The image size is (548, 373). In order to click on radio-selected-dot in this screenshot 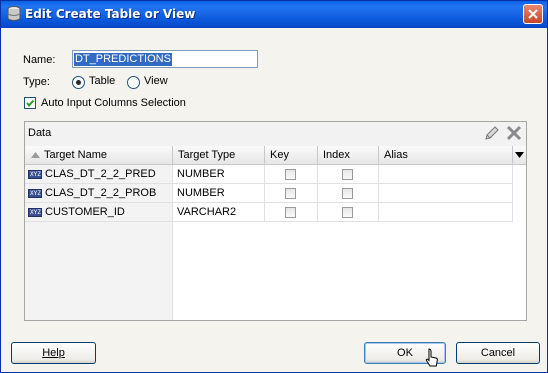, I will do `click(78, 82)`.